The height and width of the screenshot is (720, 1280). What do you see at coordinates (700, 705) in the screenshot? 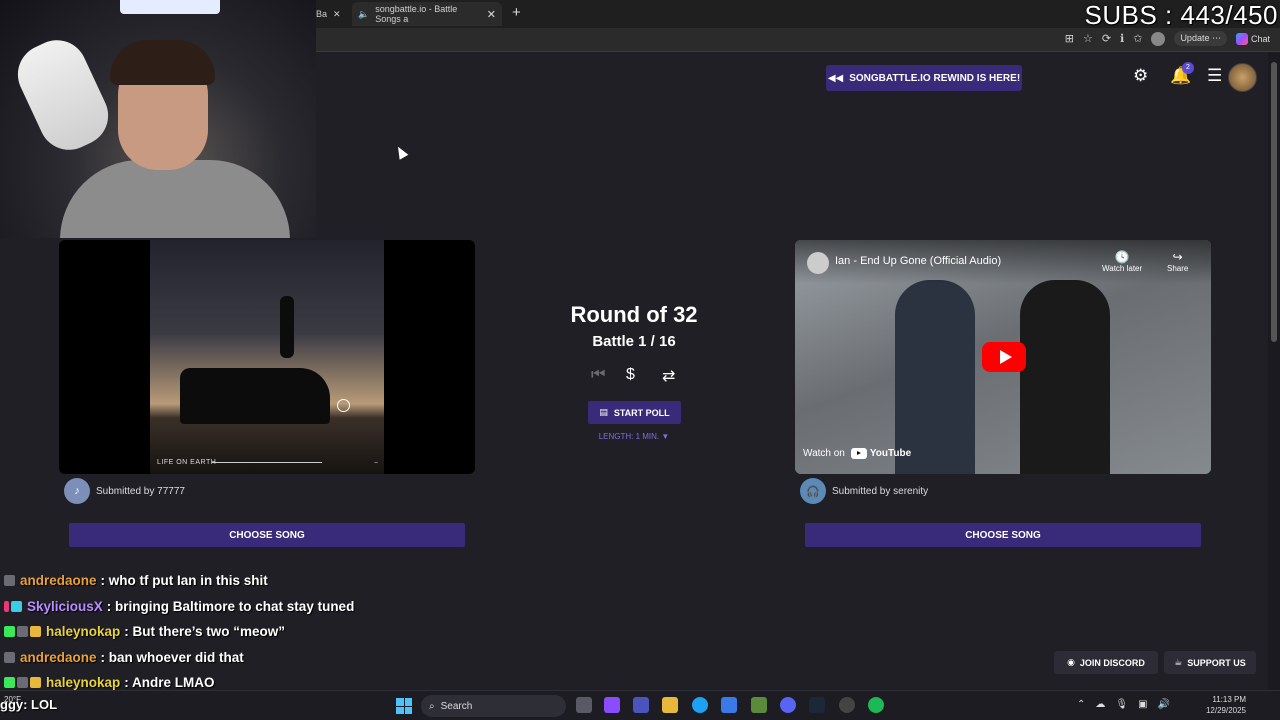
I see `edge-browser-icon` at bounding box center [700, 705].